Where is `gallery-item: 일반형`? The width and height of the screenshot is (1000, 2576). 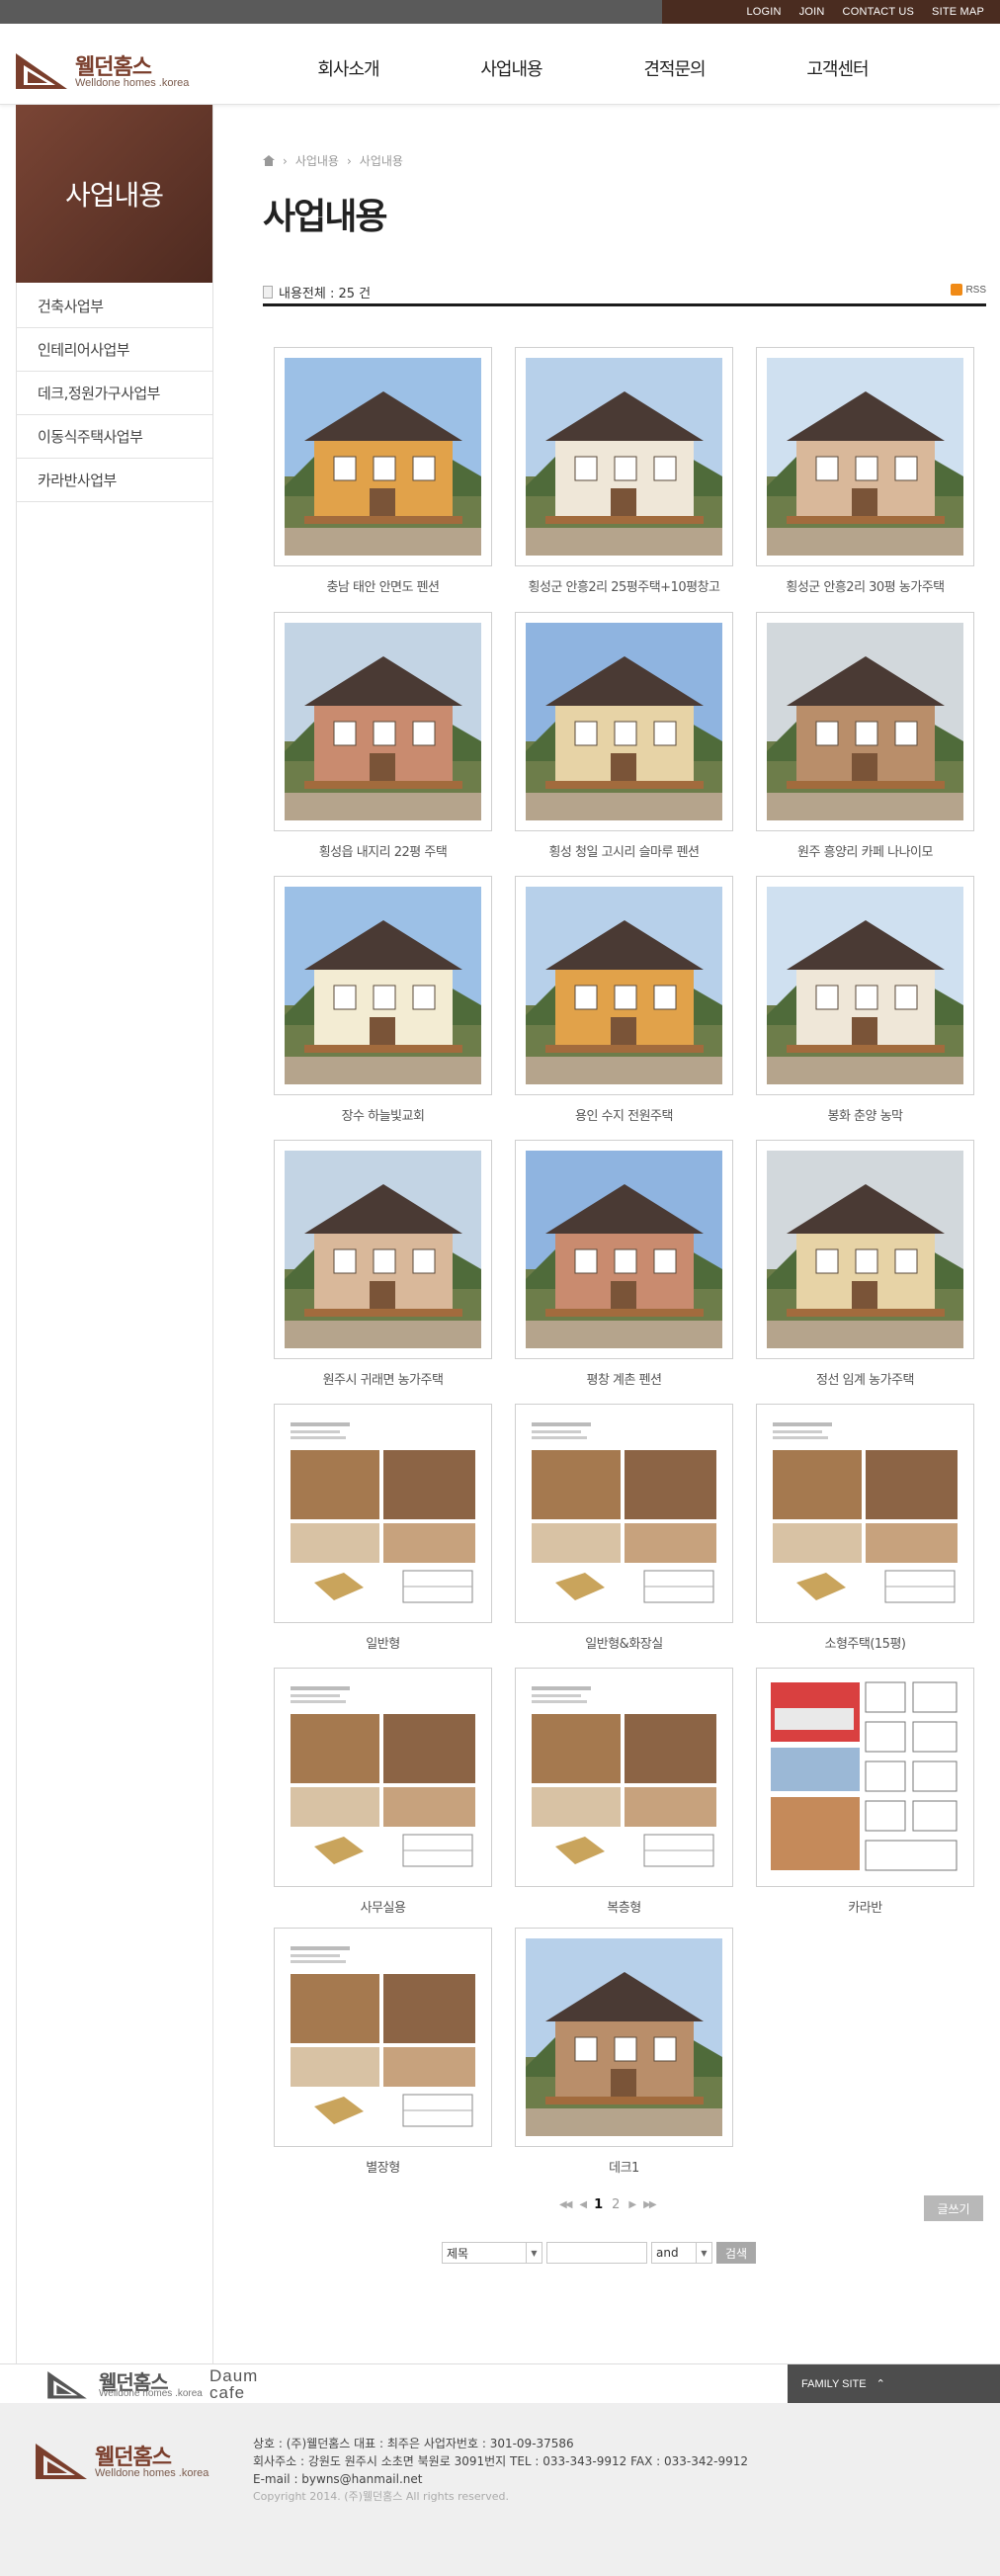 gallery-item: 일반형 is located at coordinates (383, 1528).